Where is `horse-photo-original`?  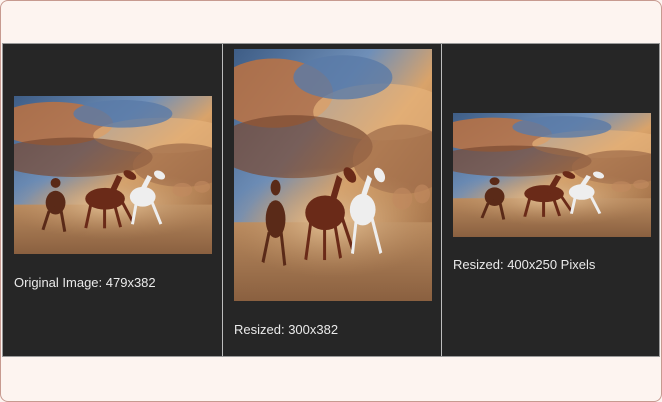
horse-photo-original is located at coordinates (113, 175).